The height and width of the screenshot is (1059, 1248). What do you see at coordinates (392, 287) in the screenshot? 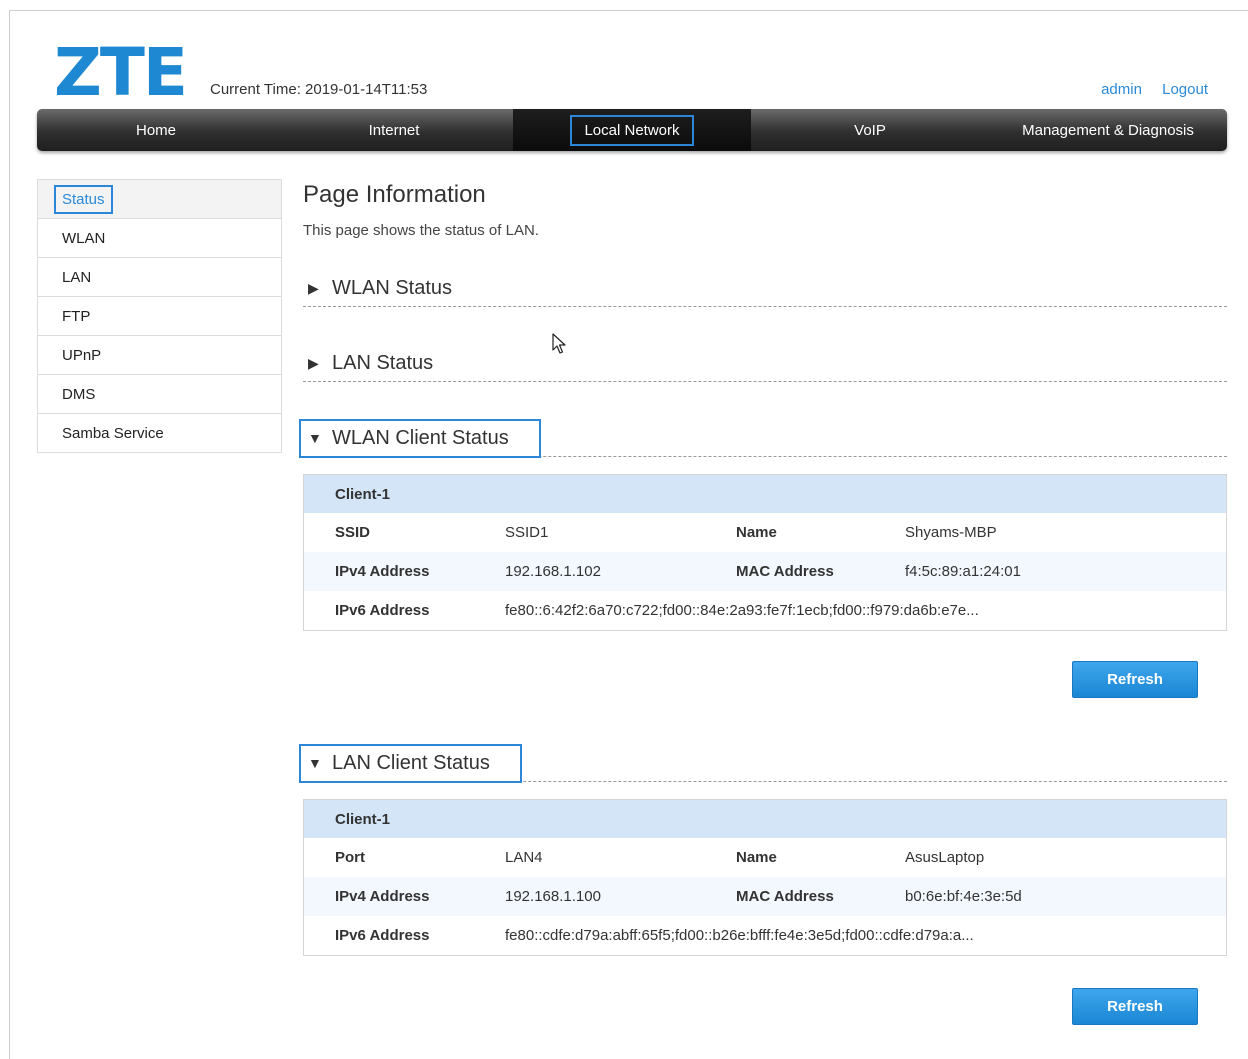
I see `section-title: WLAN Status` at bounding box center [392, 287].